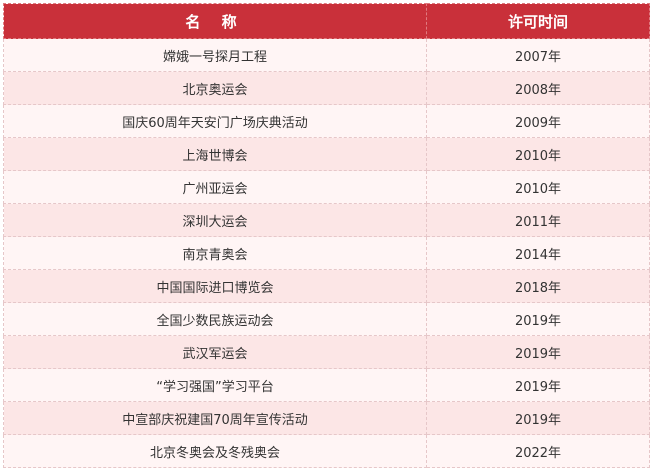  What do you see at coordinates (538, 286) in the screenshot?
I see `cell-year: 2018年` at bounding box center [538, 286].